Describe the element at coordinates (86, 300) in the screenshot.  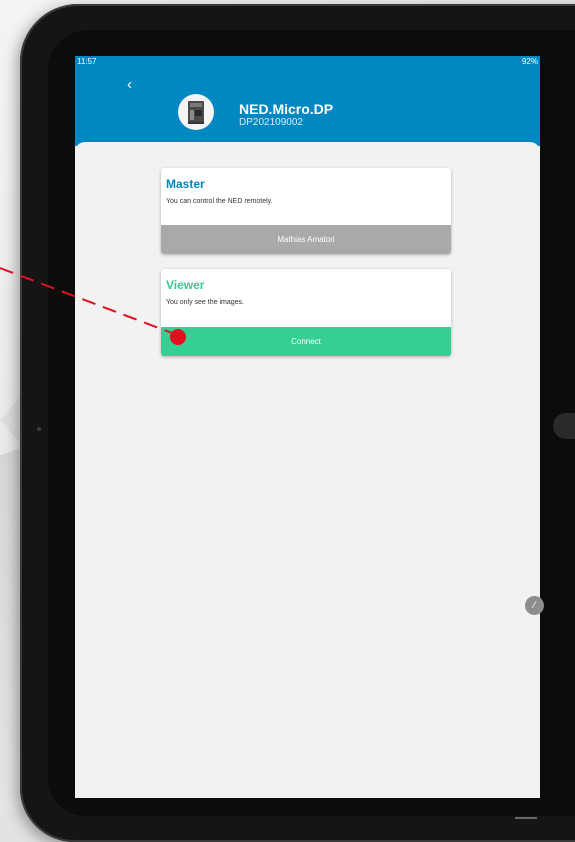
I see `annotation-dashed-line` at that location.